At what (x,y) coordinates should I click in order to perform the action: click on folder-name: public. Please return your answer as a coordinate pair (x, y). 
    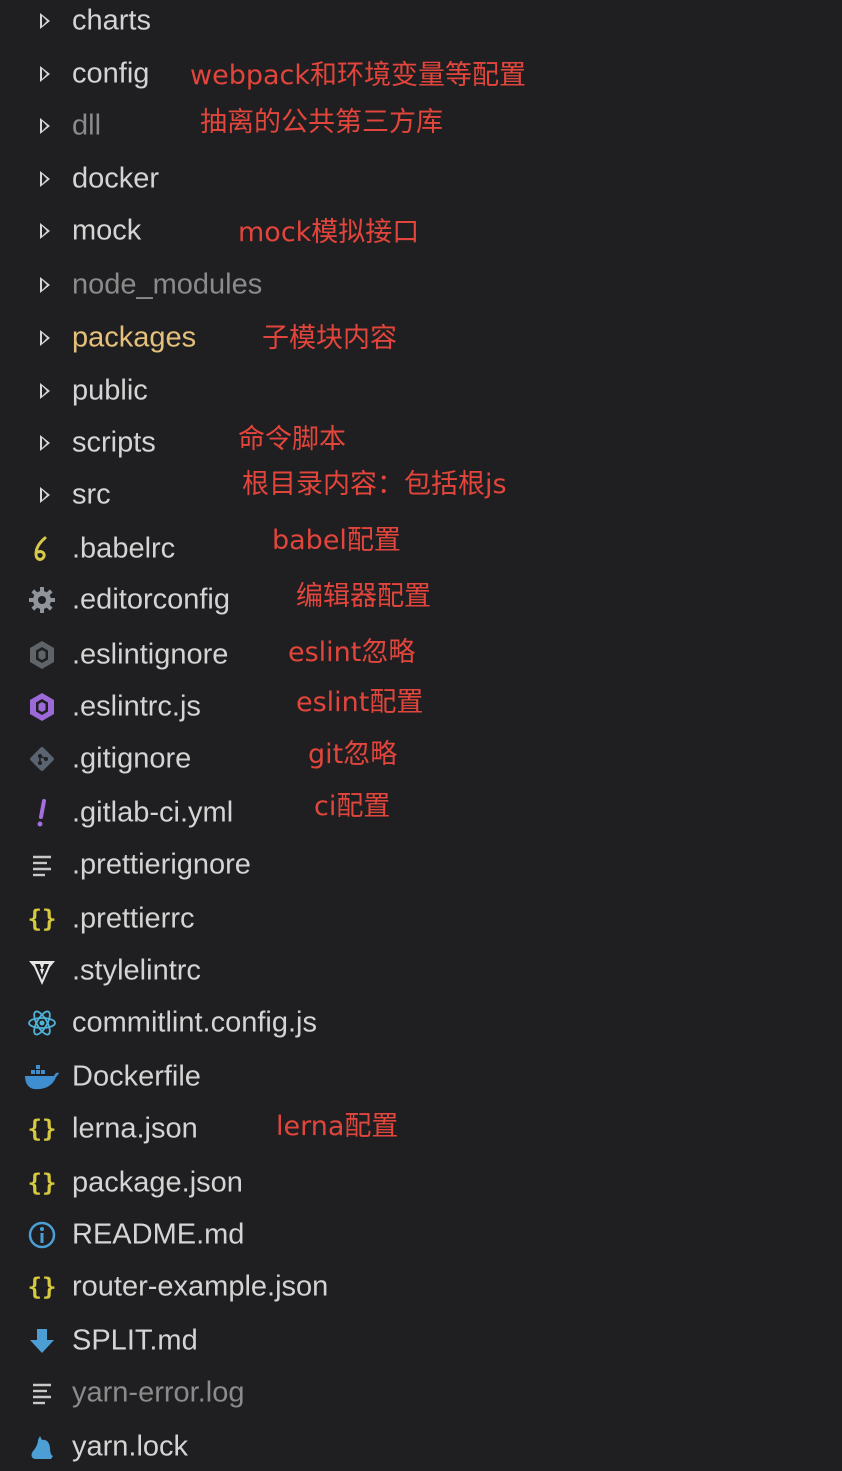
    Looking at the image, I should click on (110, 390).